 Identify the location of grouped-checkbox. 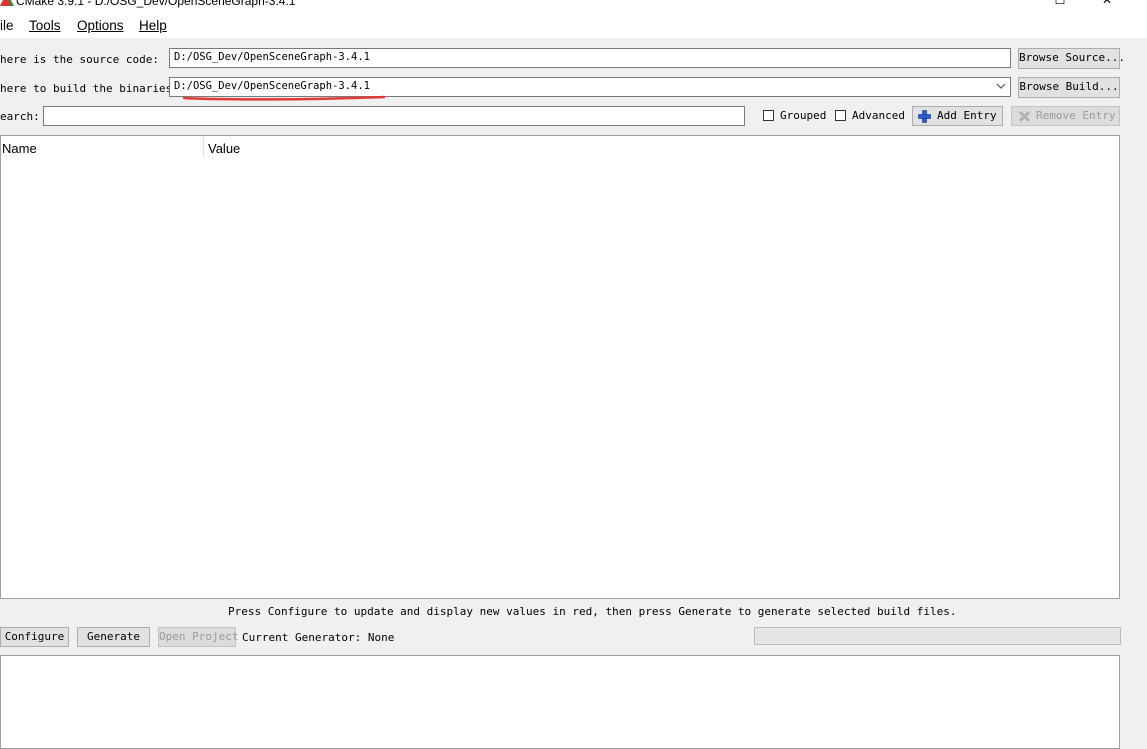
(768, 115).